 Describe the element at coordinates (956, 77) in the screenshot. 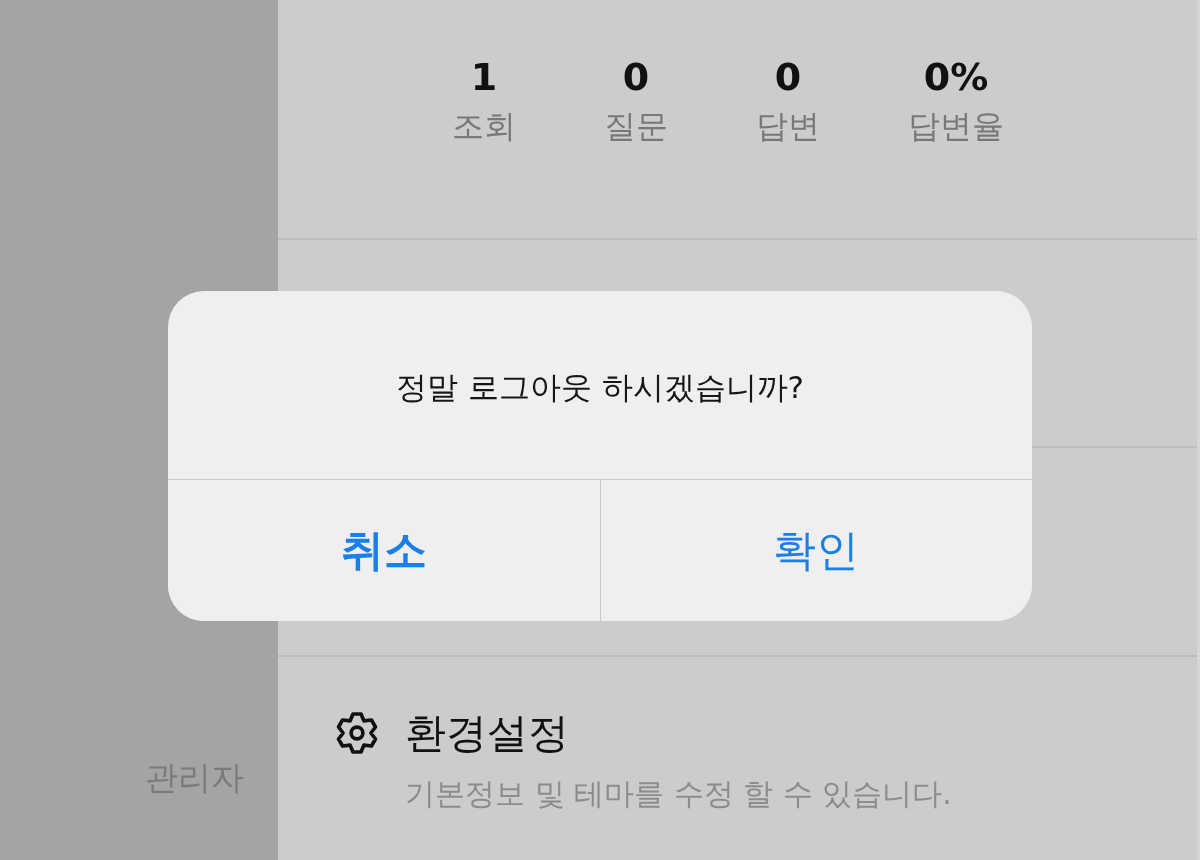

I see `stat-value: 0%` at that location.